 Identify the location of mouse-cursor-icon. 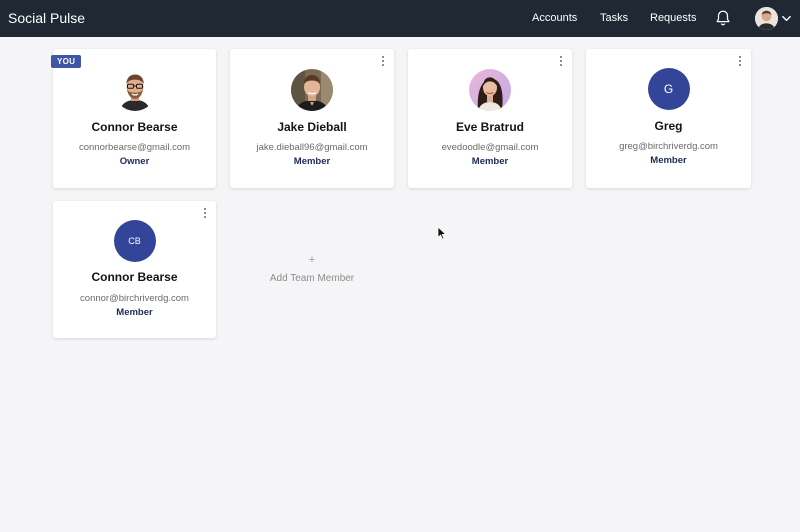
(442, 233).